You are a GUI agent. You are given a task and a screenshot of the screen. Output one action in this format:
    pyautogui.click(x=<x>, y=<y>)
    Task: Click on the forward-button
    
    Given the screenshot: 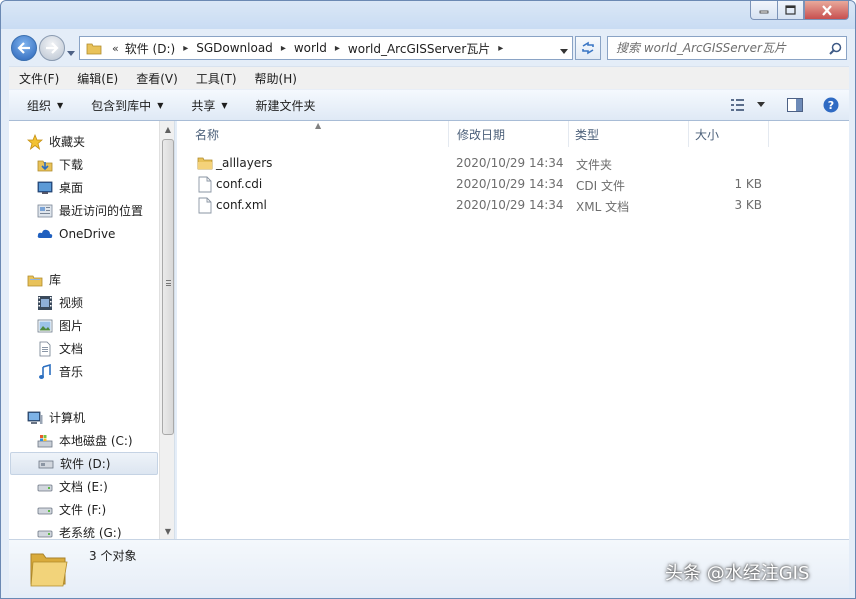 What is the action you would take?
    pyautogui.click(x=52, y=48)
    